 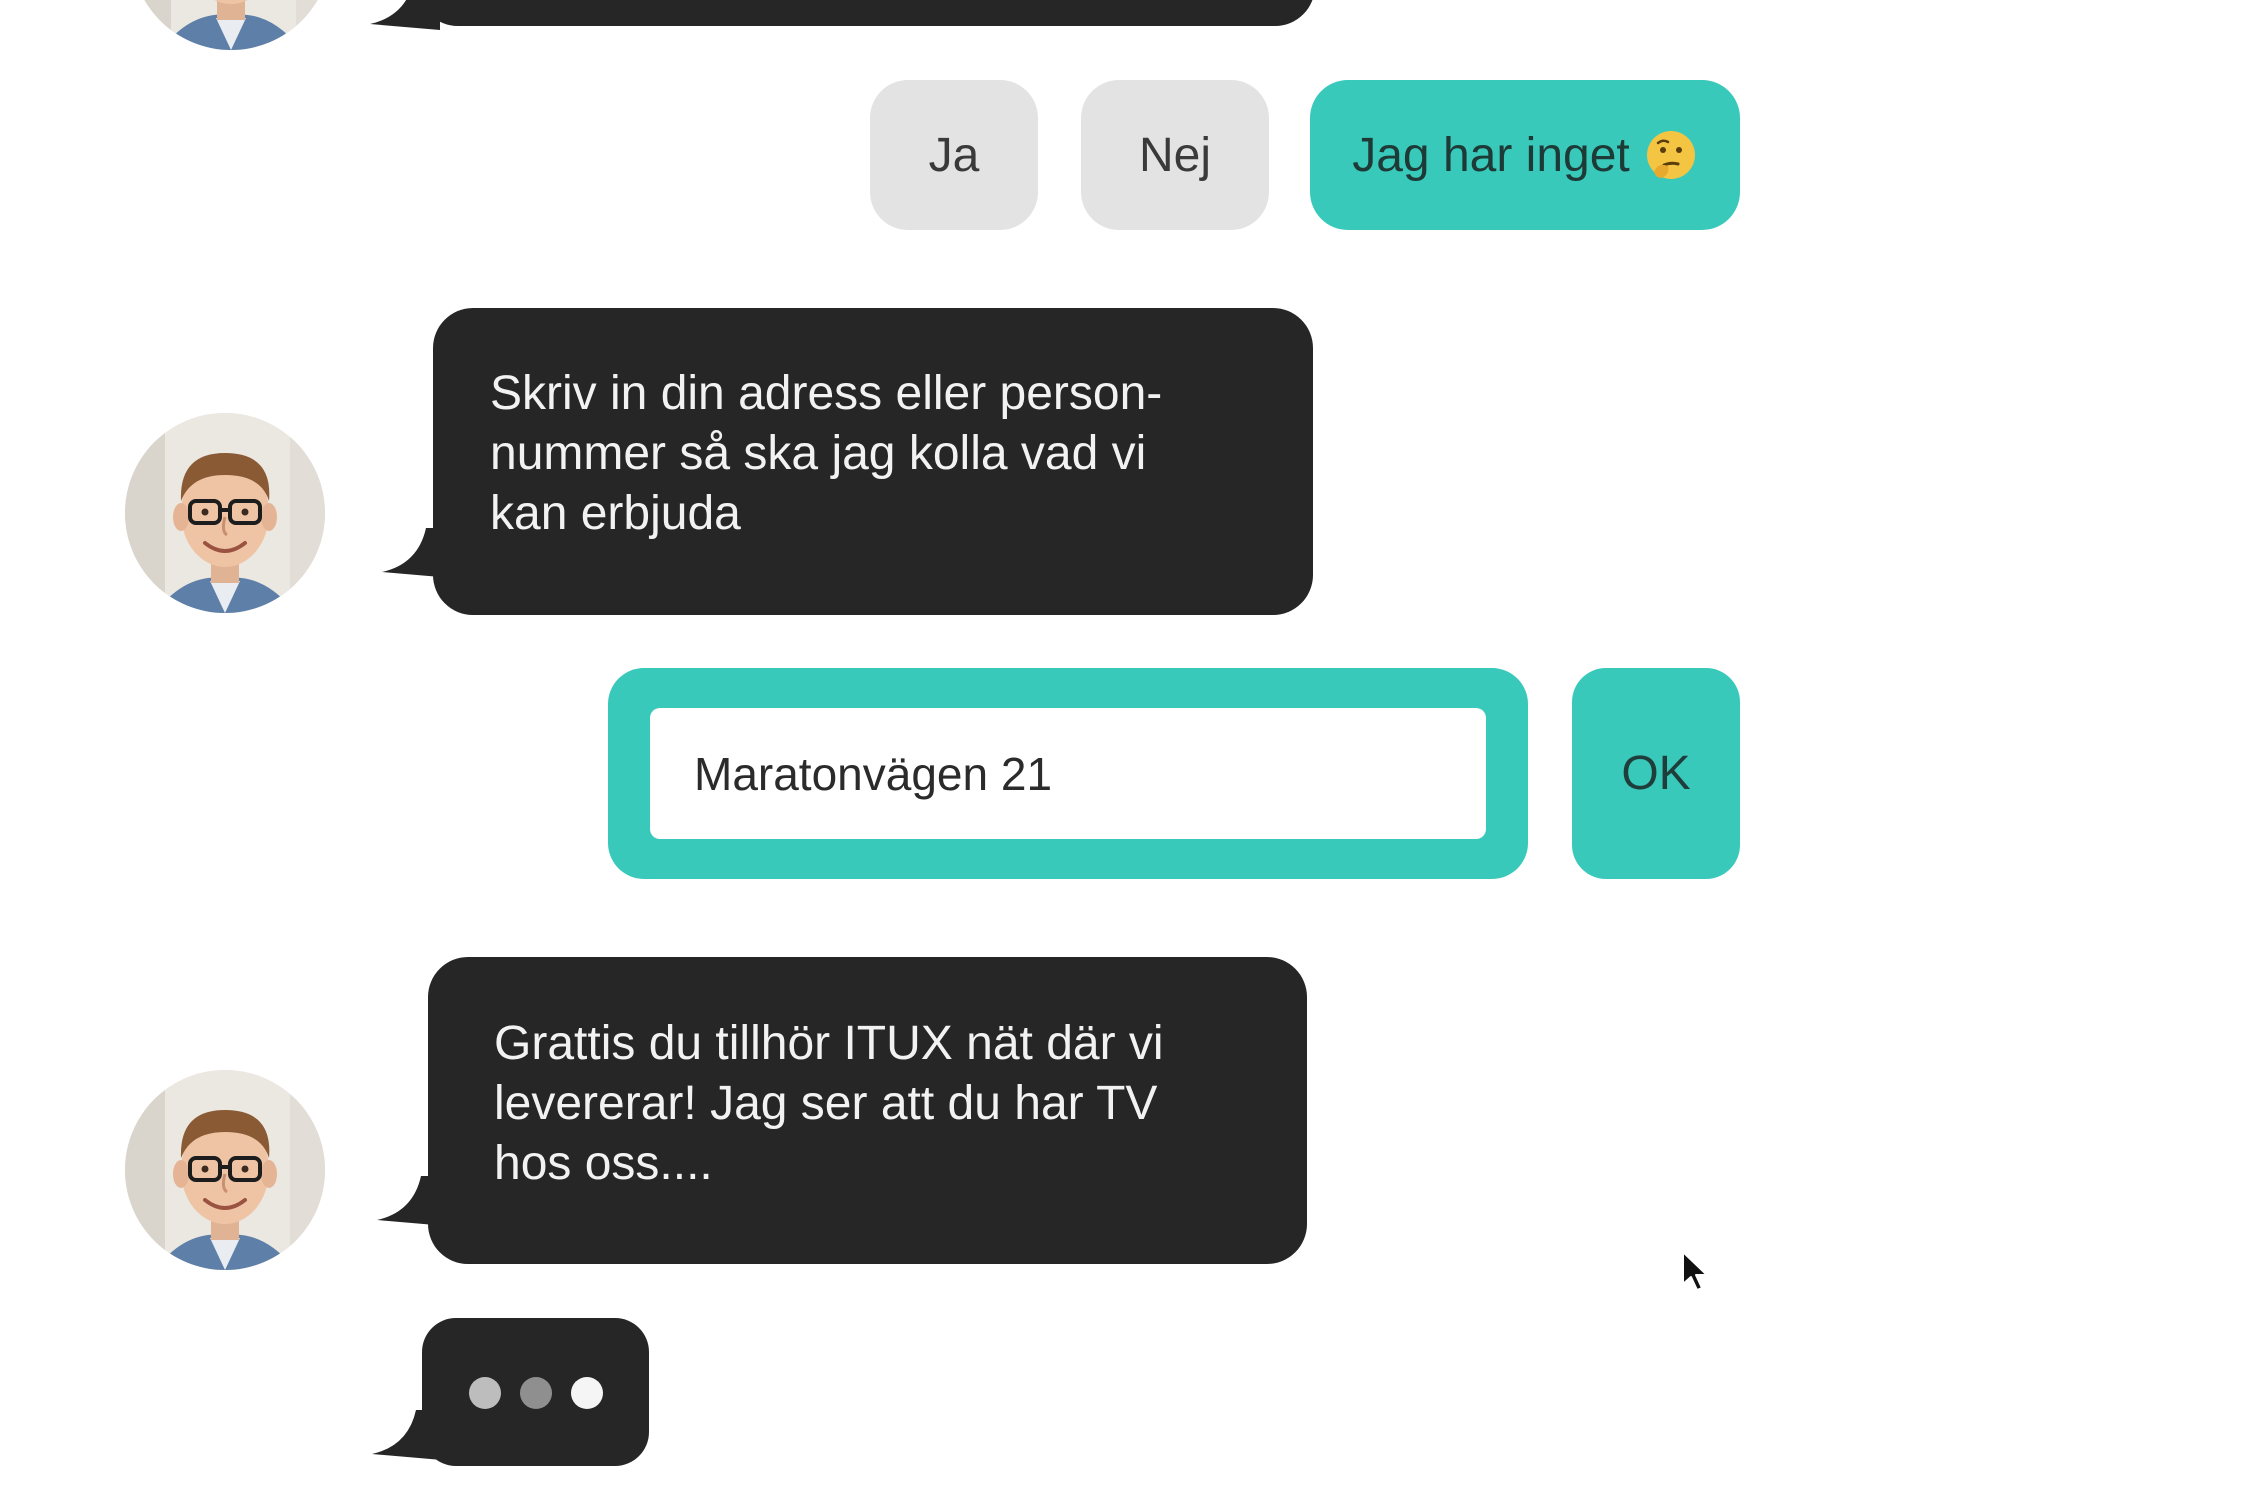 What do you see at coordinates (866, 13) in the screenshot?
I see `bot-message-bubble` at bounding box center [866, 13].